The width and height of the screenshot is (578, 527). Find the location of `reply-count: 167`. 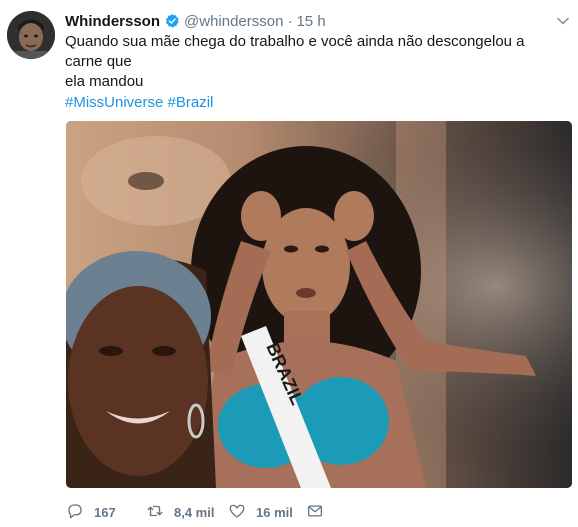

reply-count: 167 is located at coordinates (105, 512).